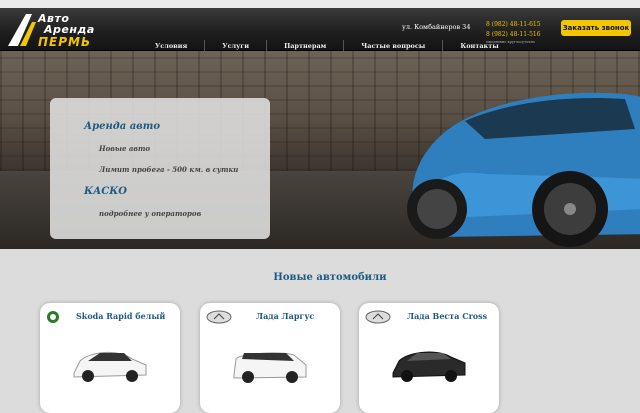 This screenshot has width=640, height=413. I want to click on hero-car-image, so click(523, 169).